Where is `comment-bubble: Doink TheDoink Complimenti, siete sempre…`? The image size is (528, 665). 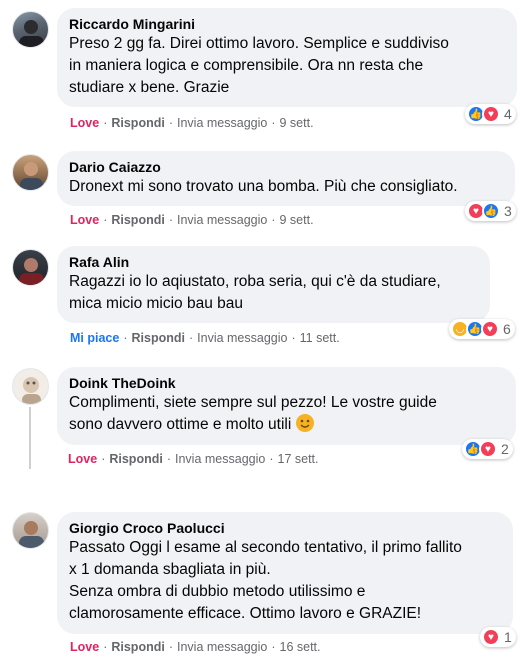 comment-bubble: Doink TheDoink Complimenti, siete sempre… is located at coordinates (286, 406).